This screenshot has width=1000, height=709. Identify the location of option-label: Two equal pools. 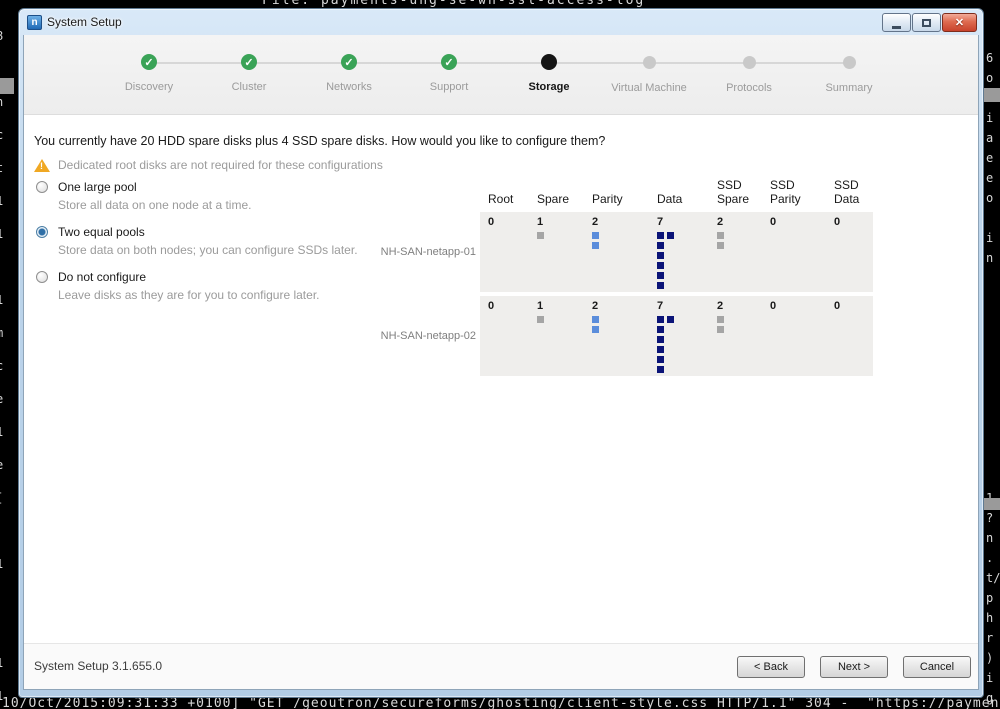
(208, 232).